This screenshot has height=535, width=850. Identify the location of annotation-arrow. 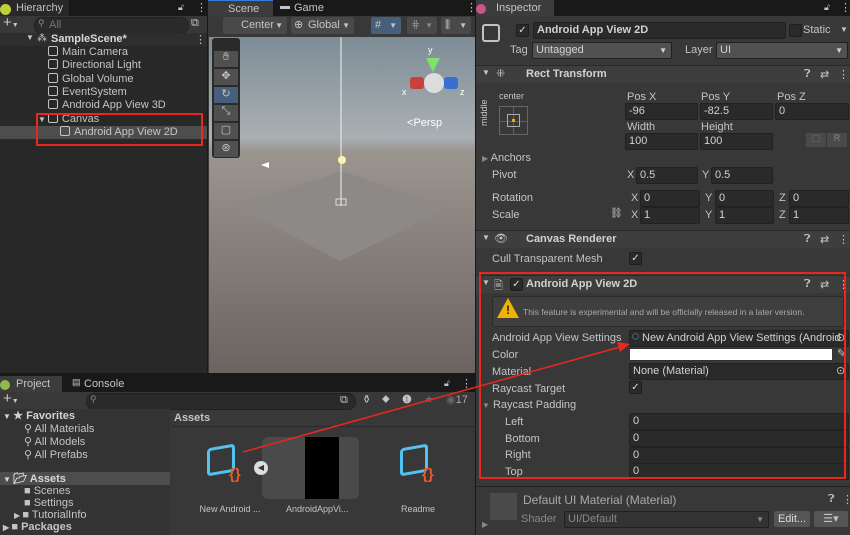
(436, 397).